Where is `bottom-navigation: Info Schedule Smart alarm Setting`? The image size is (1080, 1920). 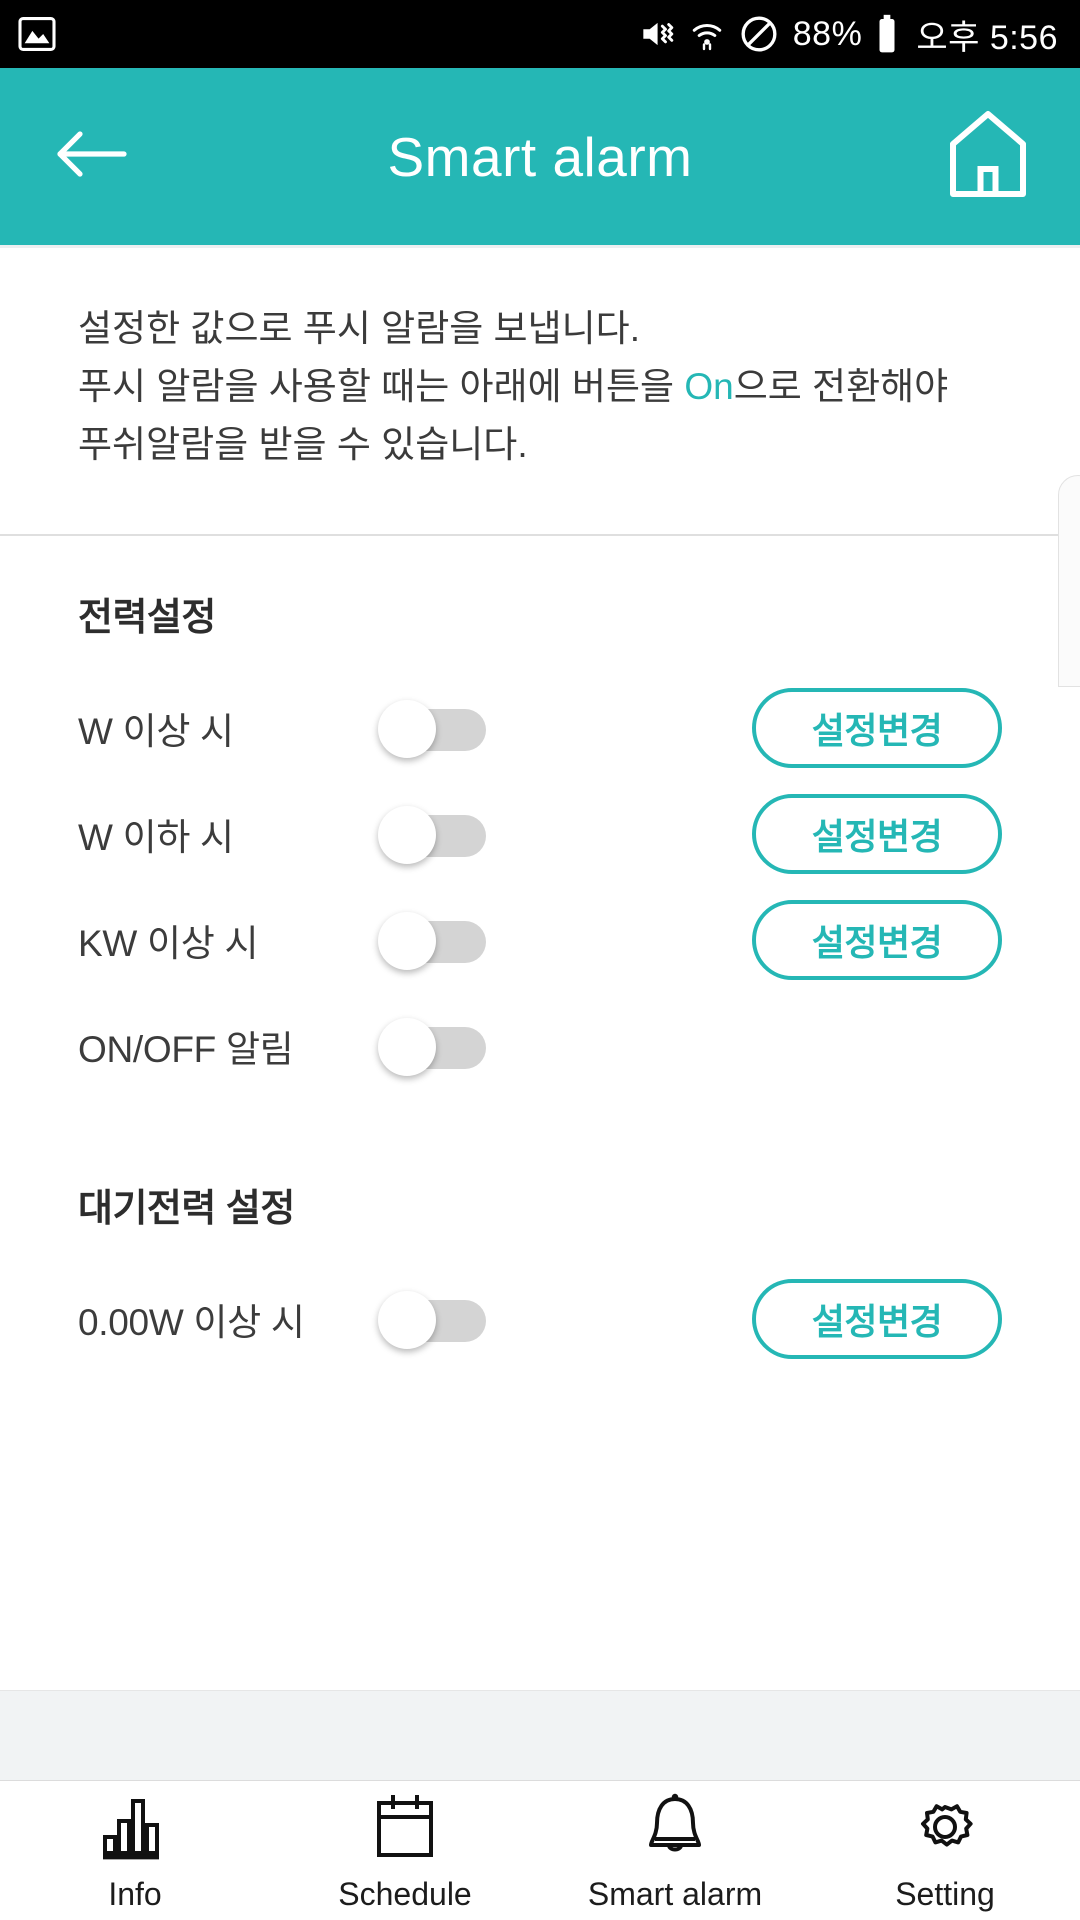
bottom-navigation: Info Schedule Smart alarm Setting is located at coordinates (540, 1850).